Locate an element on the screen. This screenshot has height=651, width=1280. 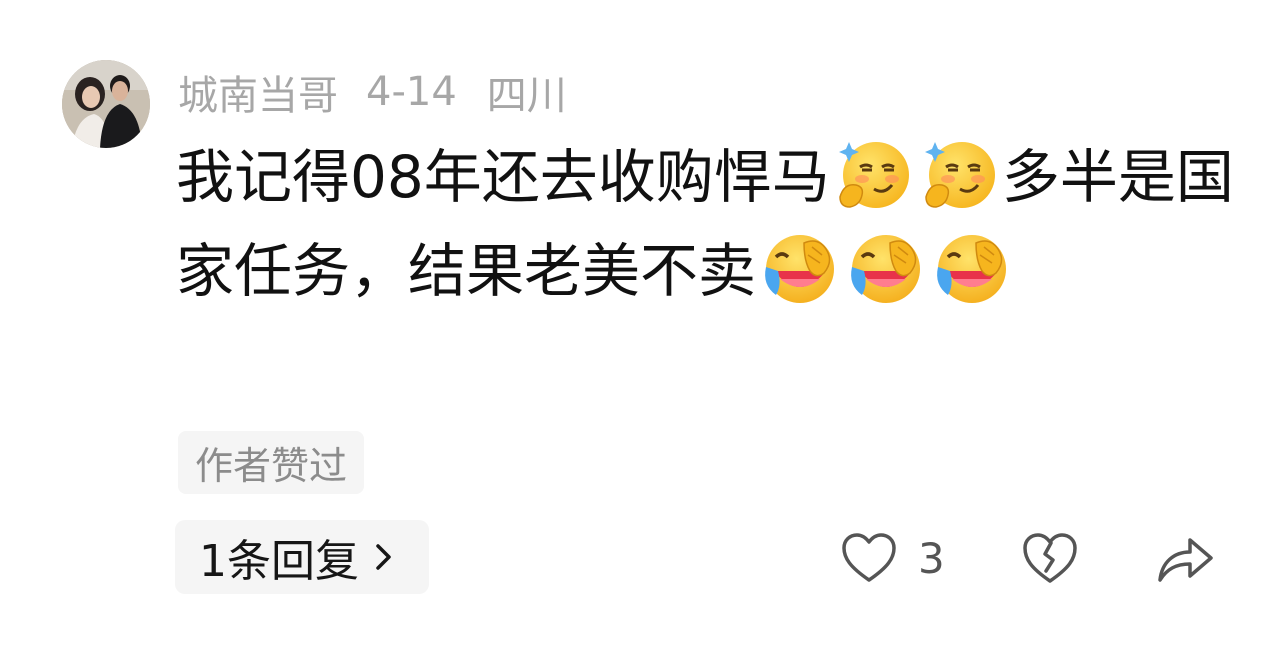
comment-text-part-1: 我记得08年还去收购悍马 is located at coordinates (503, 177).